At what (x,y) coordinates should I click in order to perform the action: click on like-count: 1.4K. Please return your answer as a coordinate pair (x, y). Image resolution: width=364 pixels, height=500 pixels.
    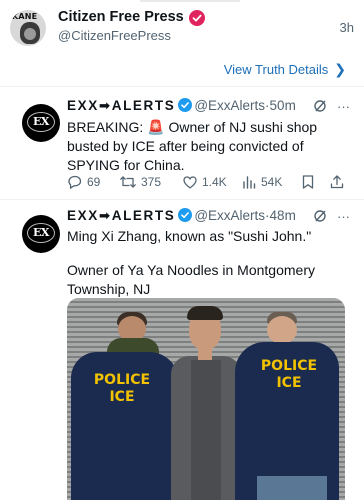
    Looking at the image, I should click on (214, 182).